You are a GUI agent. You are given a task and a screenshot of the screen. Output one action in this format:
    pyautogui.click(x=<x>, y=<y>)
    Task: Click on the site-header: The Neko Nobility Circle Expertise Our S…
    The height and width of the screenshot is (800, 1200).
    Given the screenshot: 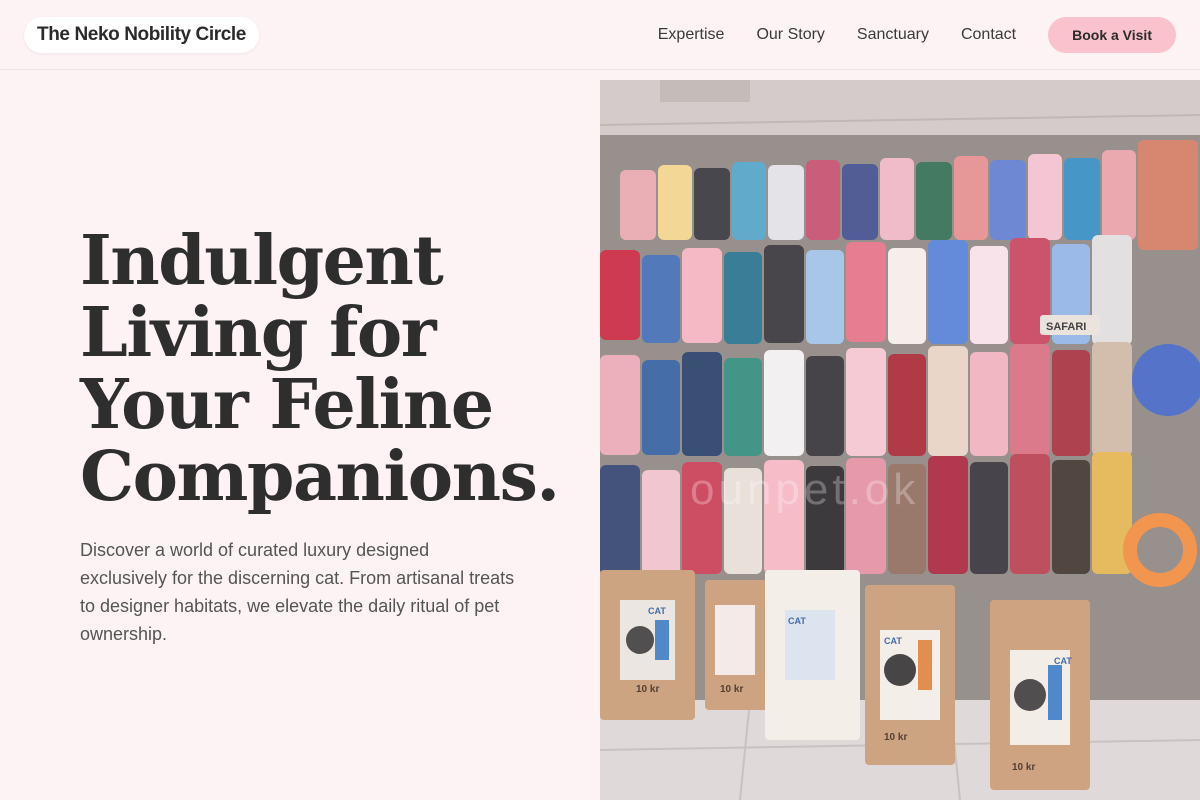 What is the action you would take?
    pyautogui.click(x=600, y=35)
    